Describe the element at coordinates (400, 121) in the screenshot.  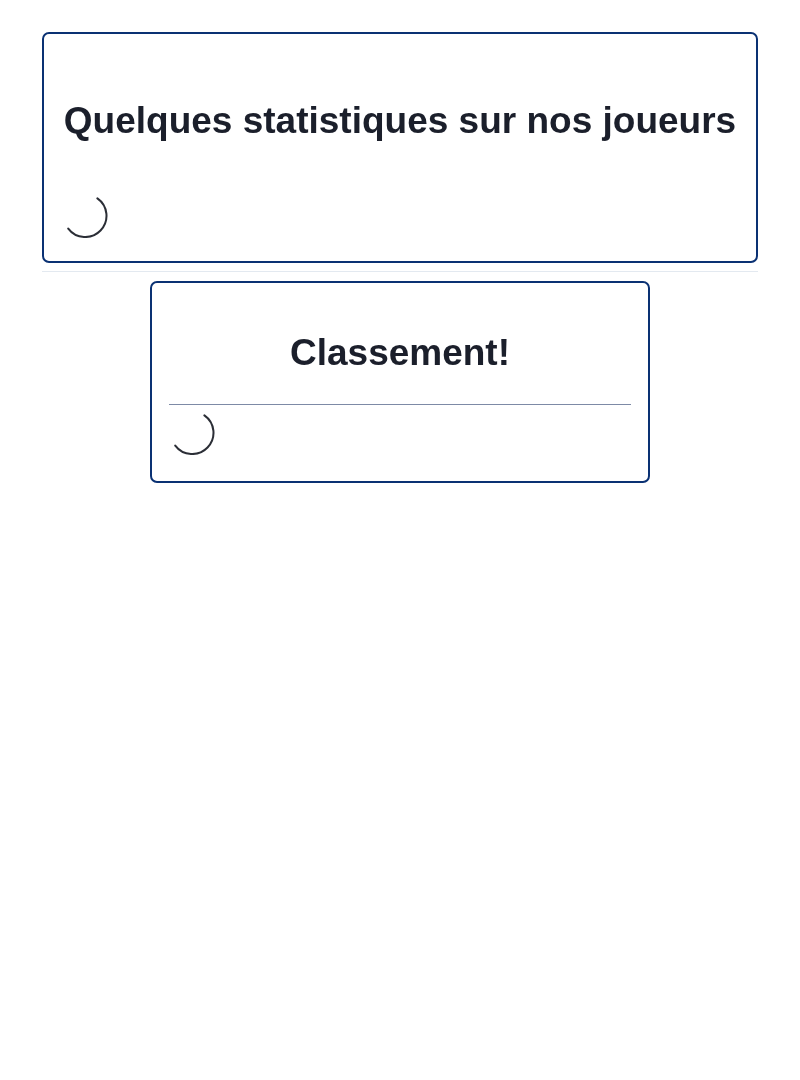
I see `card-title: Quelques statistiques sur nos joueurs` at that location.